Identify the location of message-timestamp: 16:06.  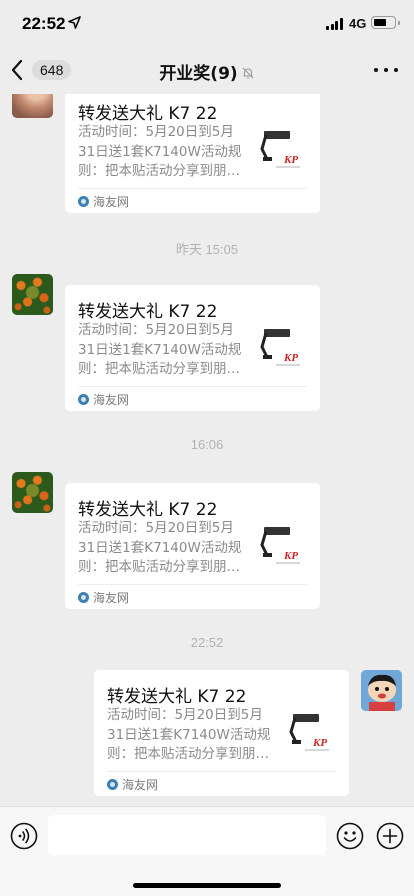
(207, 444).